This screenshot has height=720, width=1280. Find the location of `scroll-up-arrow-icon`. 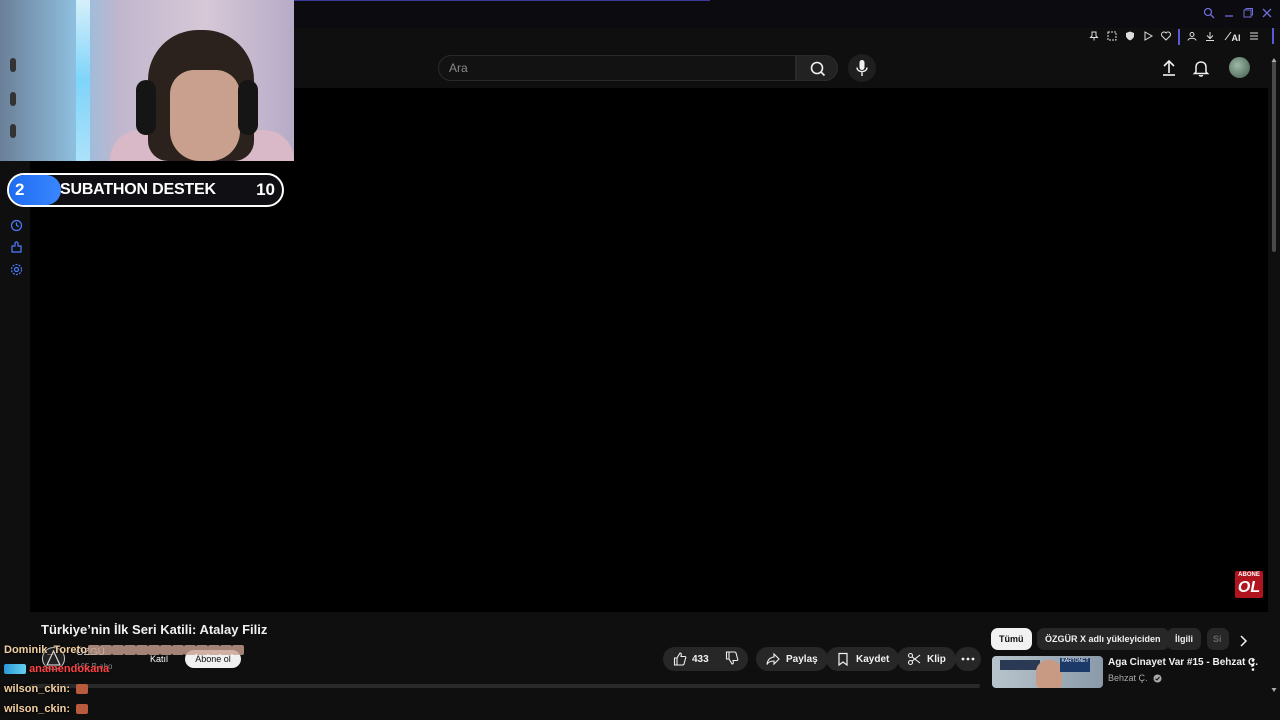

scroll-up-arrow-icon is located at coordinates (1274, 56).